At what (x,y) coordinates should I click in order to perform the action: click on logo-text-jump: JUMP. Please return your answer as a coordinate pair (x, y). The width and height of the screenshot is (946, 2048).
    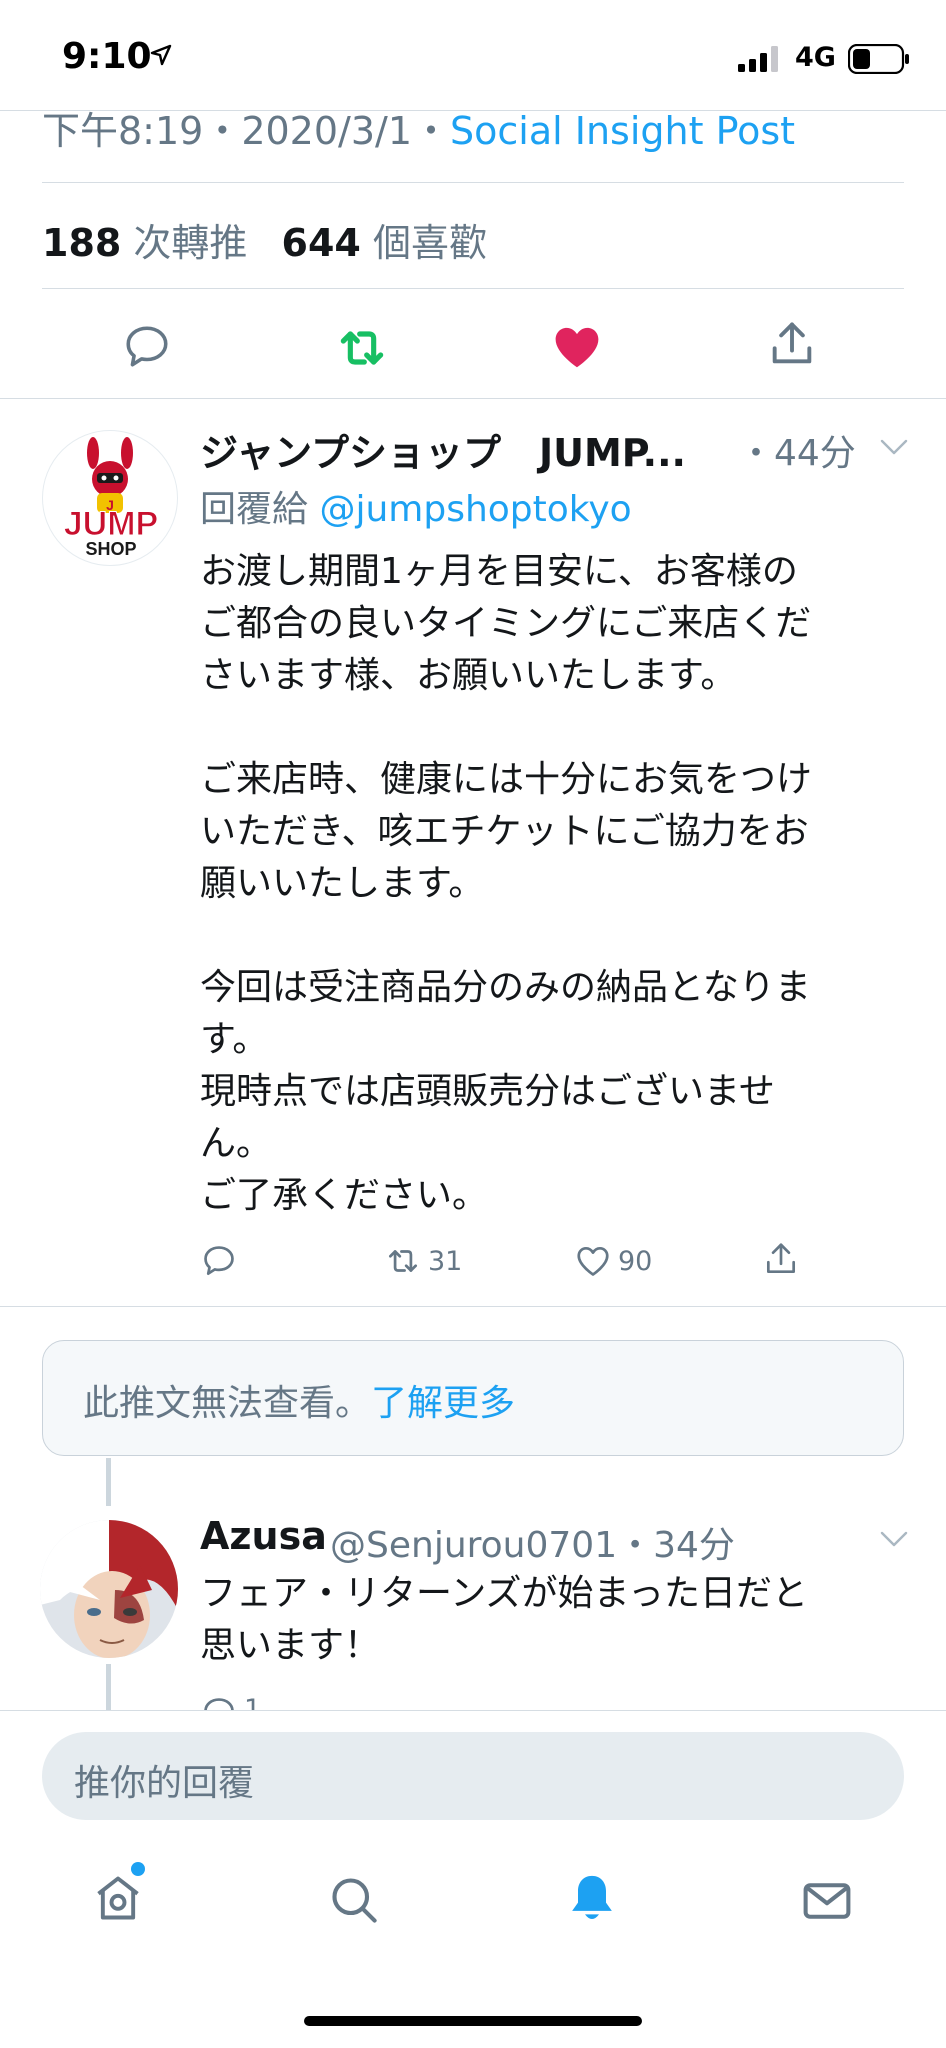
    Looking at the image, I should click on (111, 524).